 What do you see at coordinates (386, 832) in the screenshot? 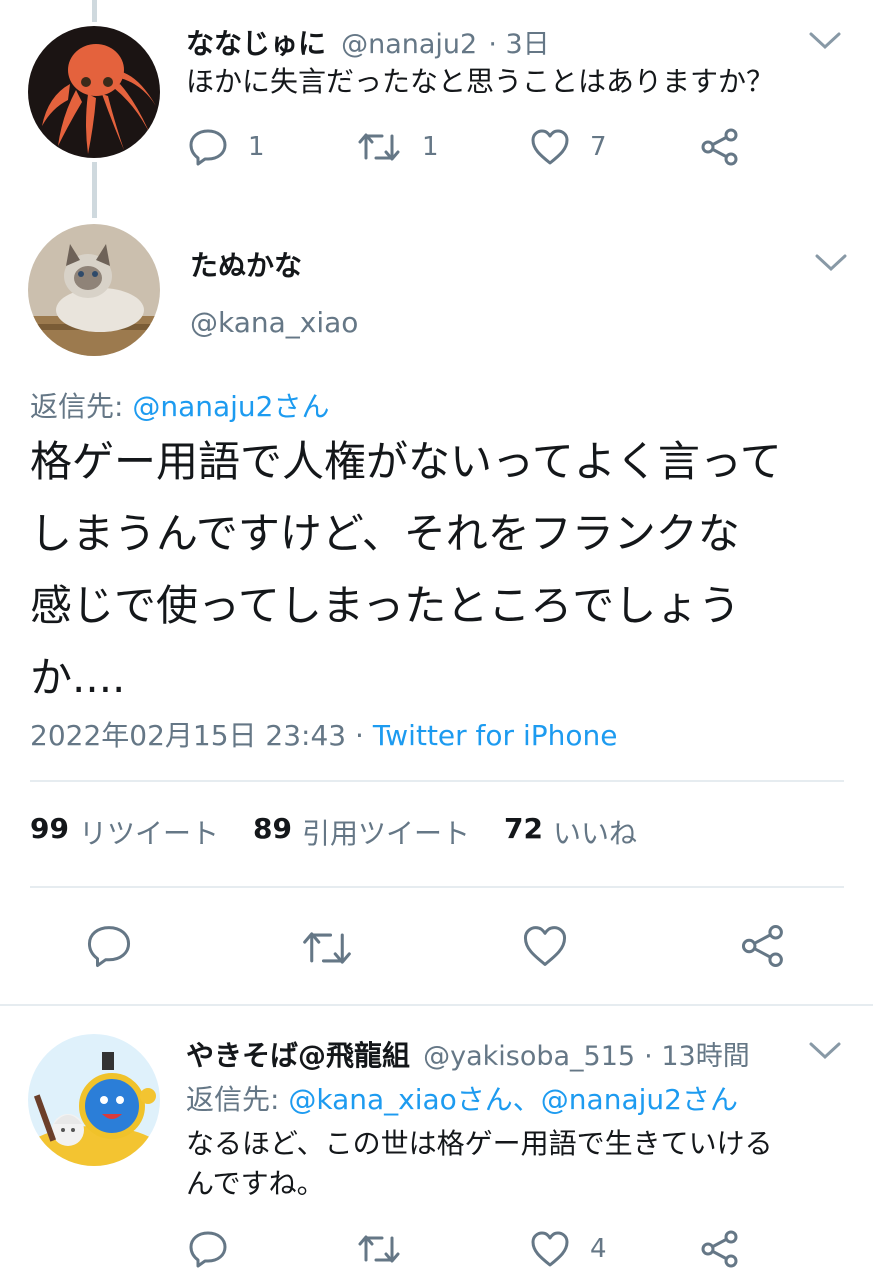
I see `quotes-label: 引用ツイート` at bounding box center [386, 832].